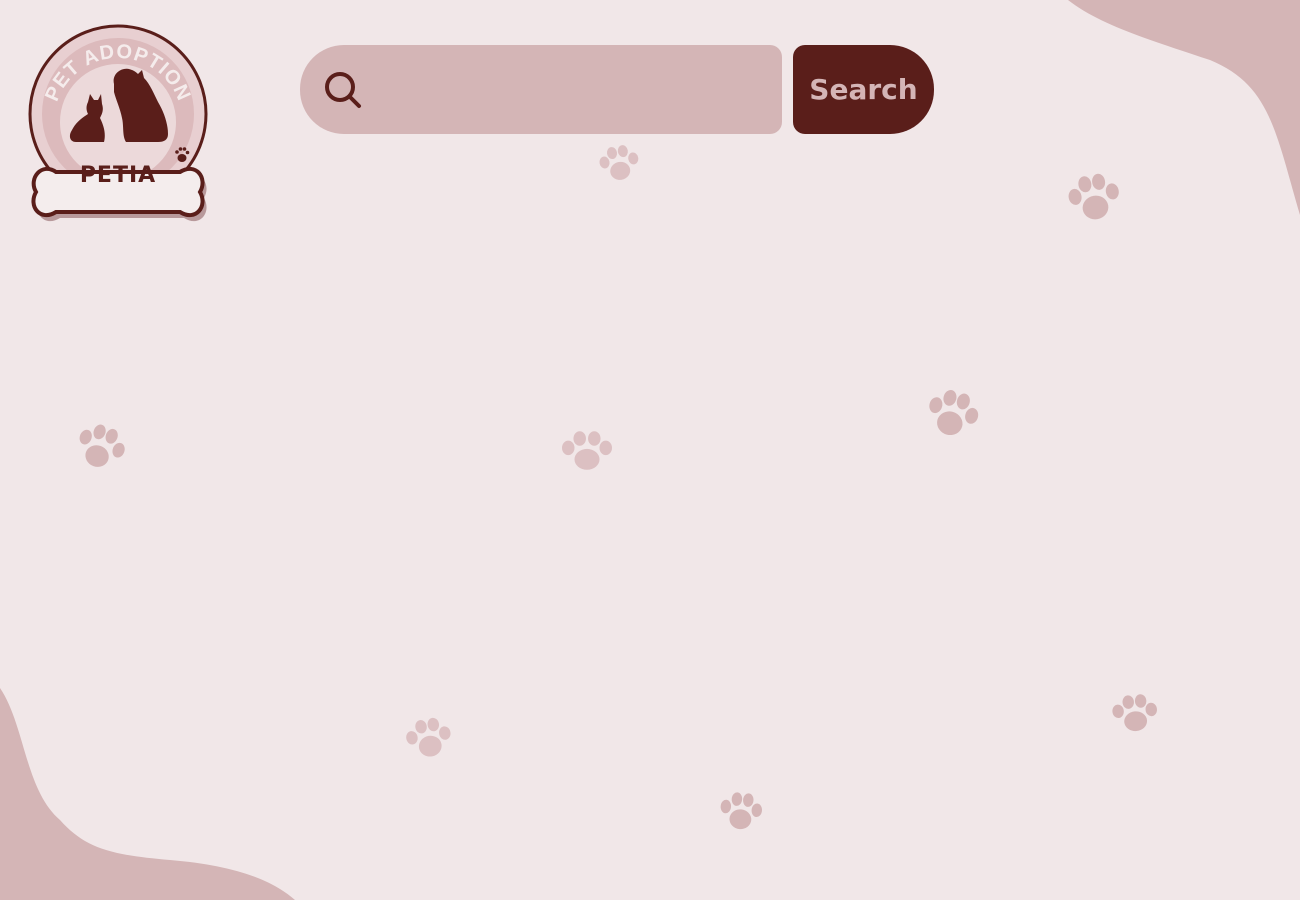  Describe the element at coordinates (147, 794) in the screenshot. I see `corner-decoration-bottom-left` at that location.